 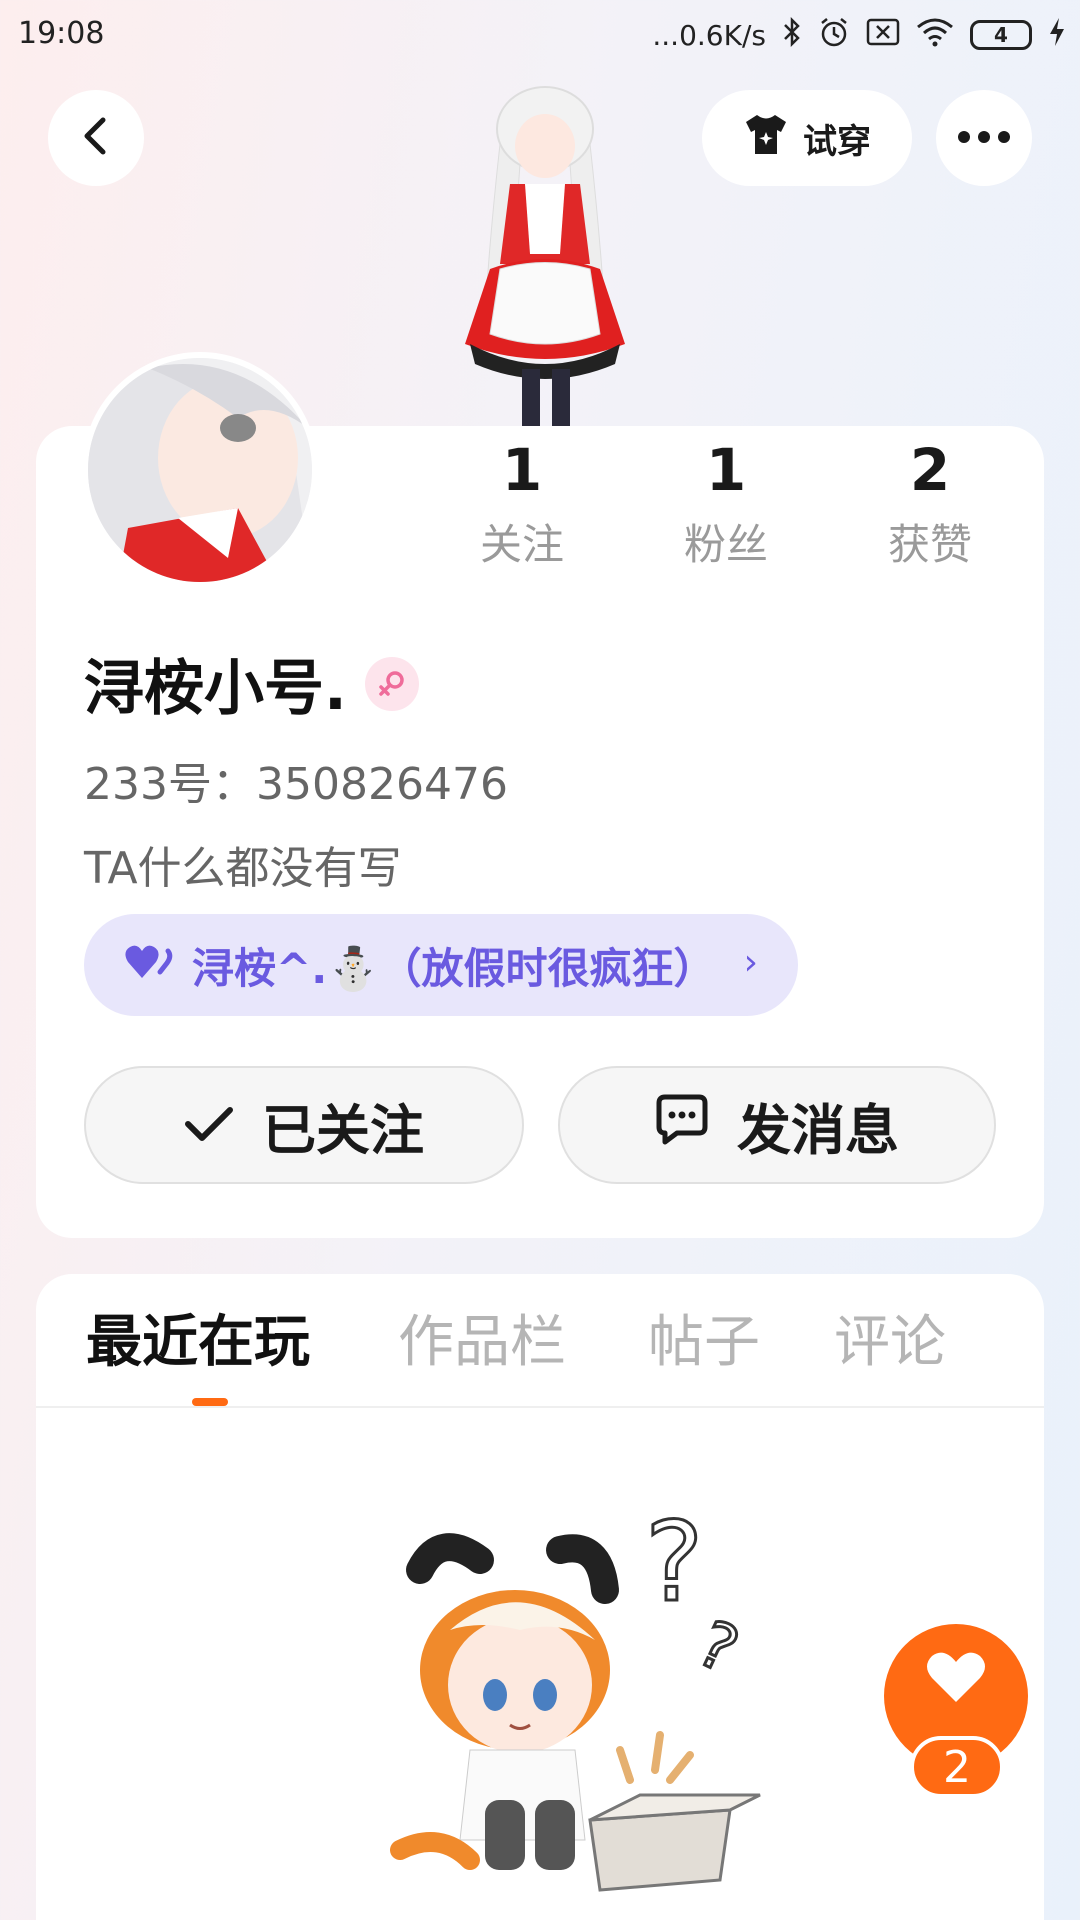 What do you see at coordinates (521, 544) in the screenshot?
I see `stat-following-label: 关注` at bounding box center [521, 544].